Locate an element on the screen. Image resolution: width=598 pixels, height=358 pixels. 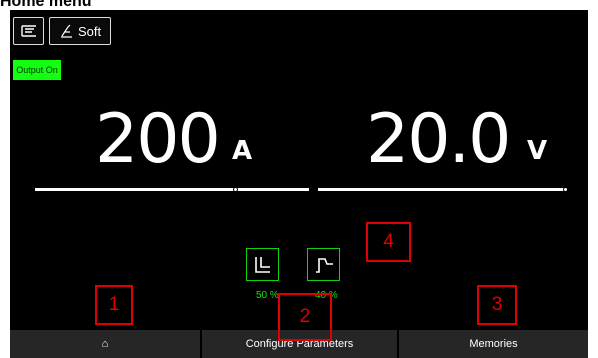
home-button: ⌂ is located at coordinates (106, 344).